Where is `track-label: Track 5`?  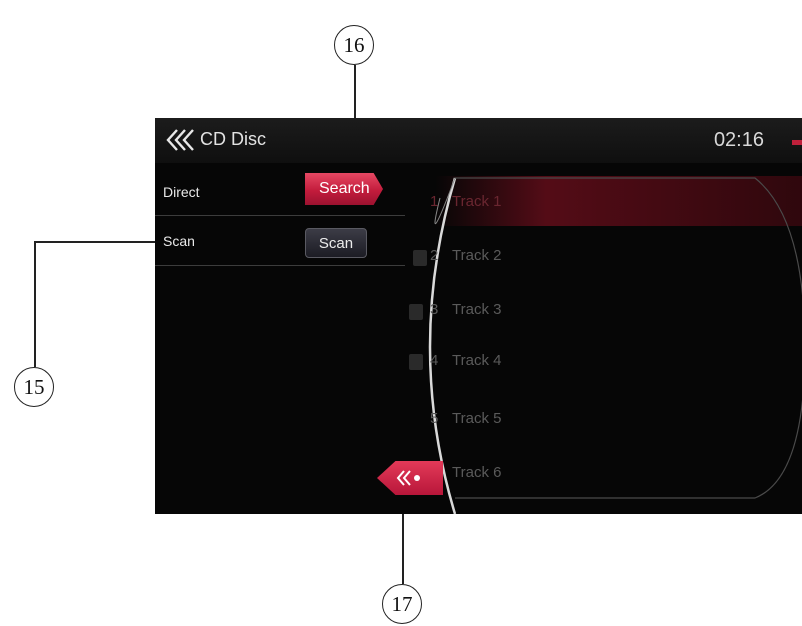 track-label: Track 5 is located at coordinates (477, 418).